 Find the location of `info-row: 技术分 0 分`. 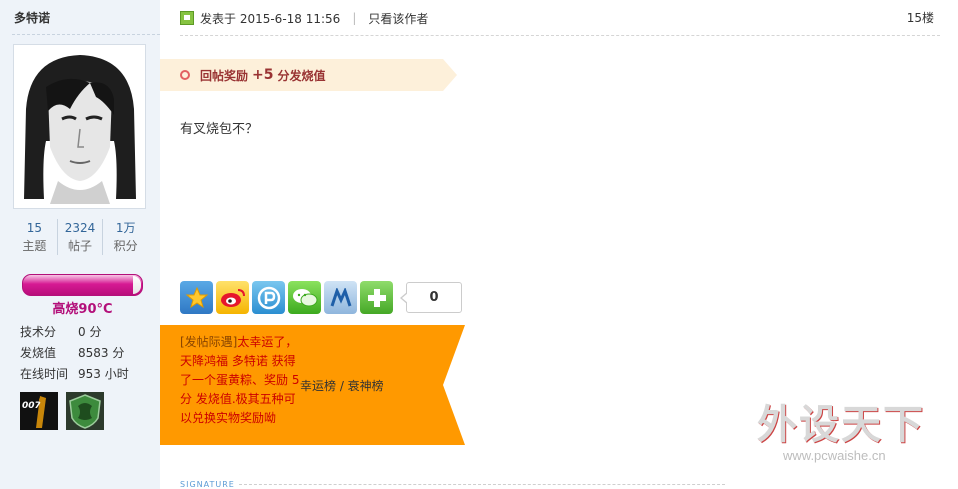

info-row: 技术分 0 分 is located at coordinates (87, 332).